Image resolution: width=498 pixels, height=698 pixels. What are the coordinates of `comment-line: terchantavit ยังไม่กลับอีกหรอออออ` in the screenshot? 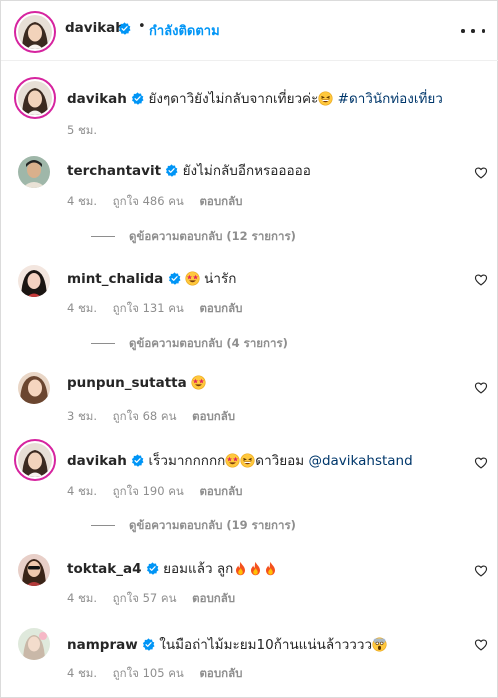 It's located at (189, 170).